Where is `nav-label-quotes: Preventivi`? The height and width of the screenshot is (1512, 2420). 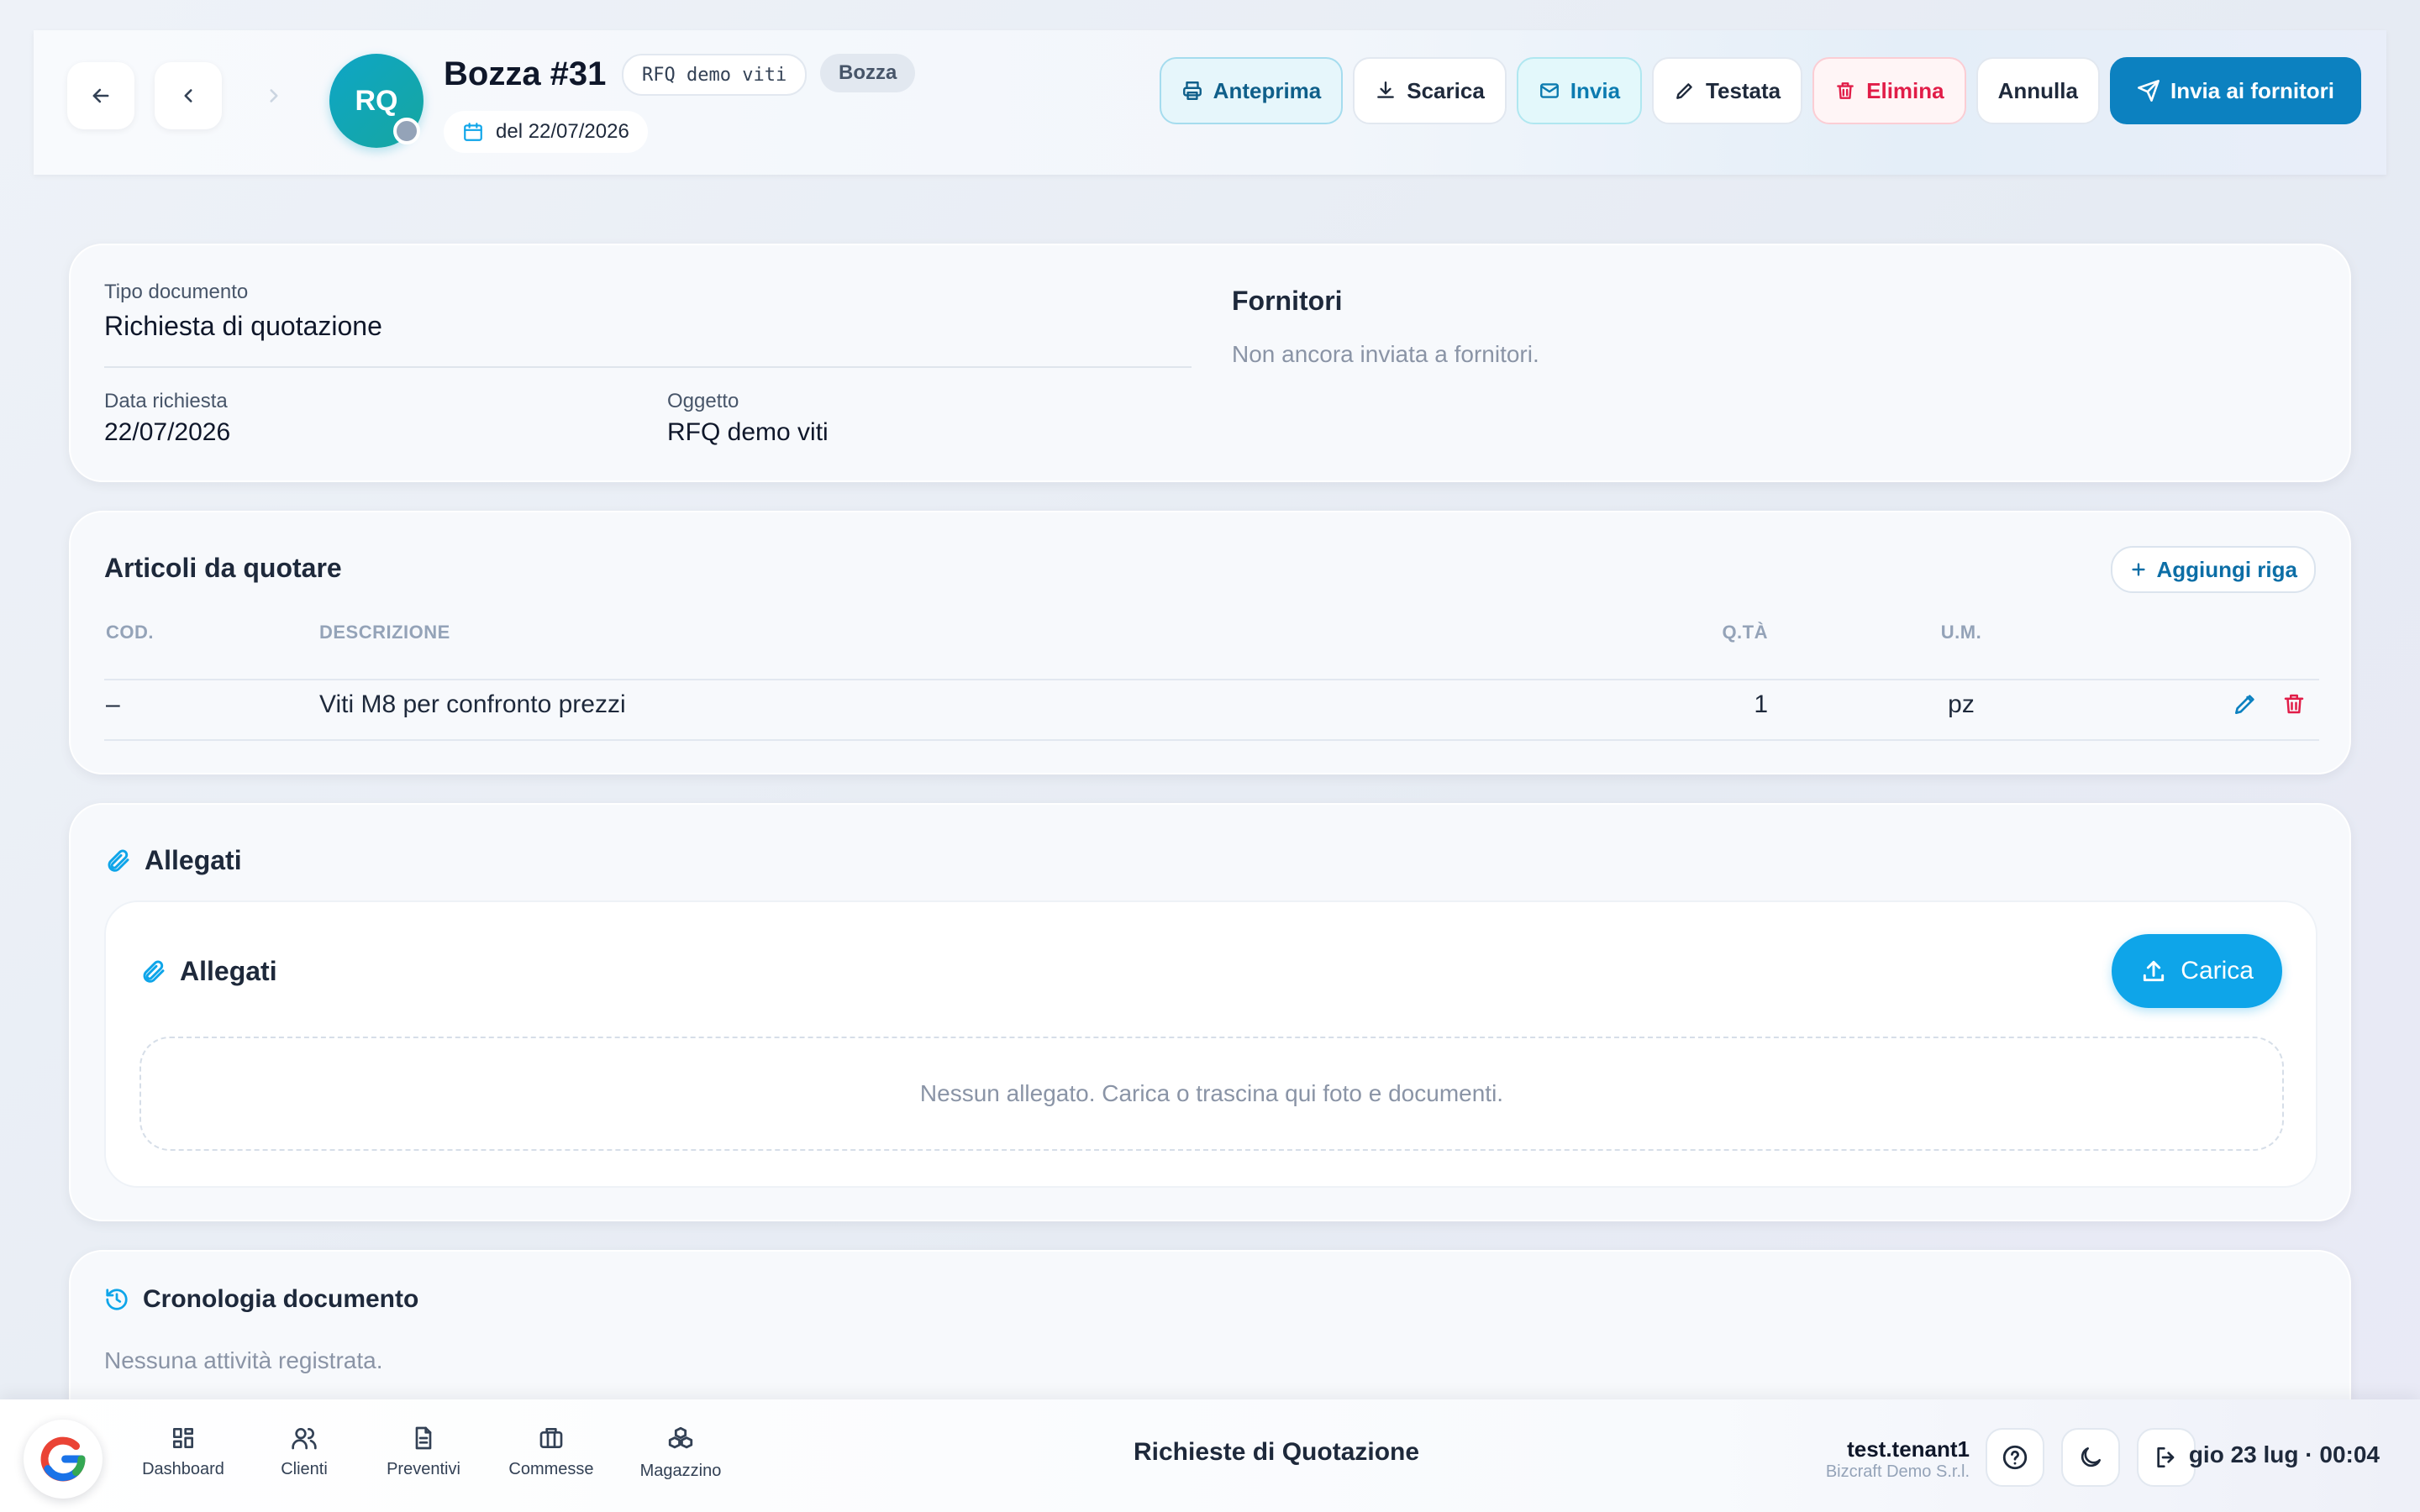 nav-label-quotes: Preventivi is located at coordinates (423, 1469).